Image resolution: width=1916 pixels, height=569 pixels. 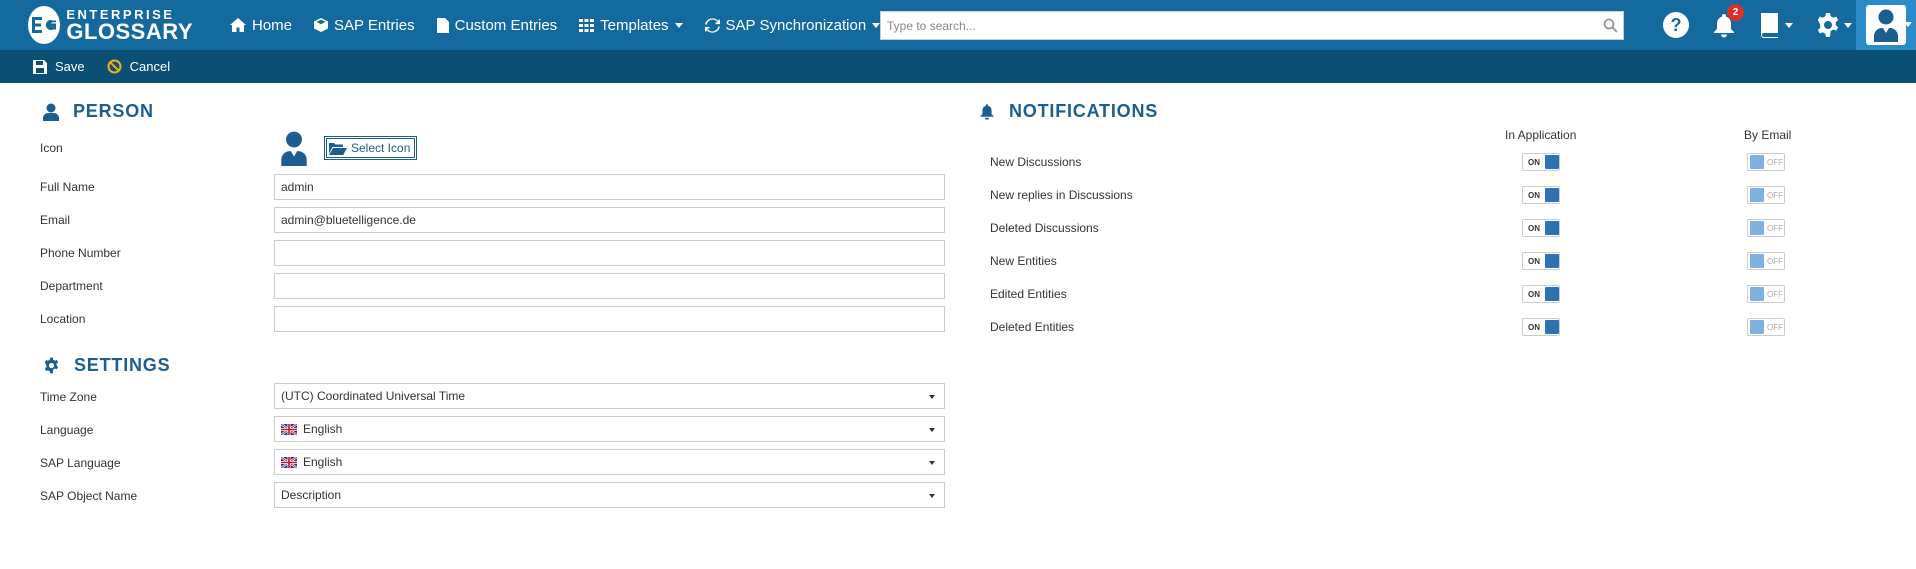 What do you see at coordinates (1676, 25) in the screenshot?
I see `help-icon: ?` at bounding box center [1676, 25].